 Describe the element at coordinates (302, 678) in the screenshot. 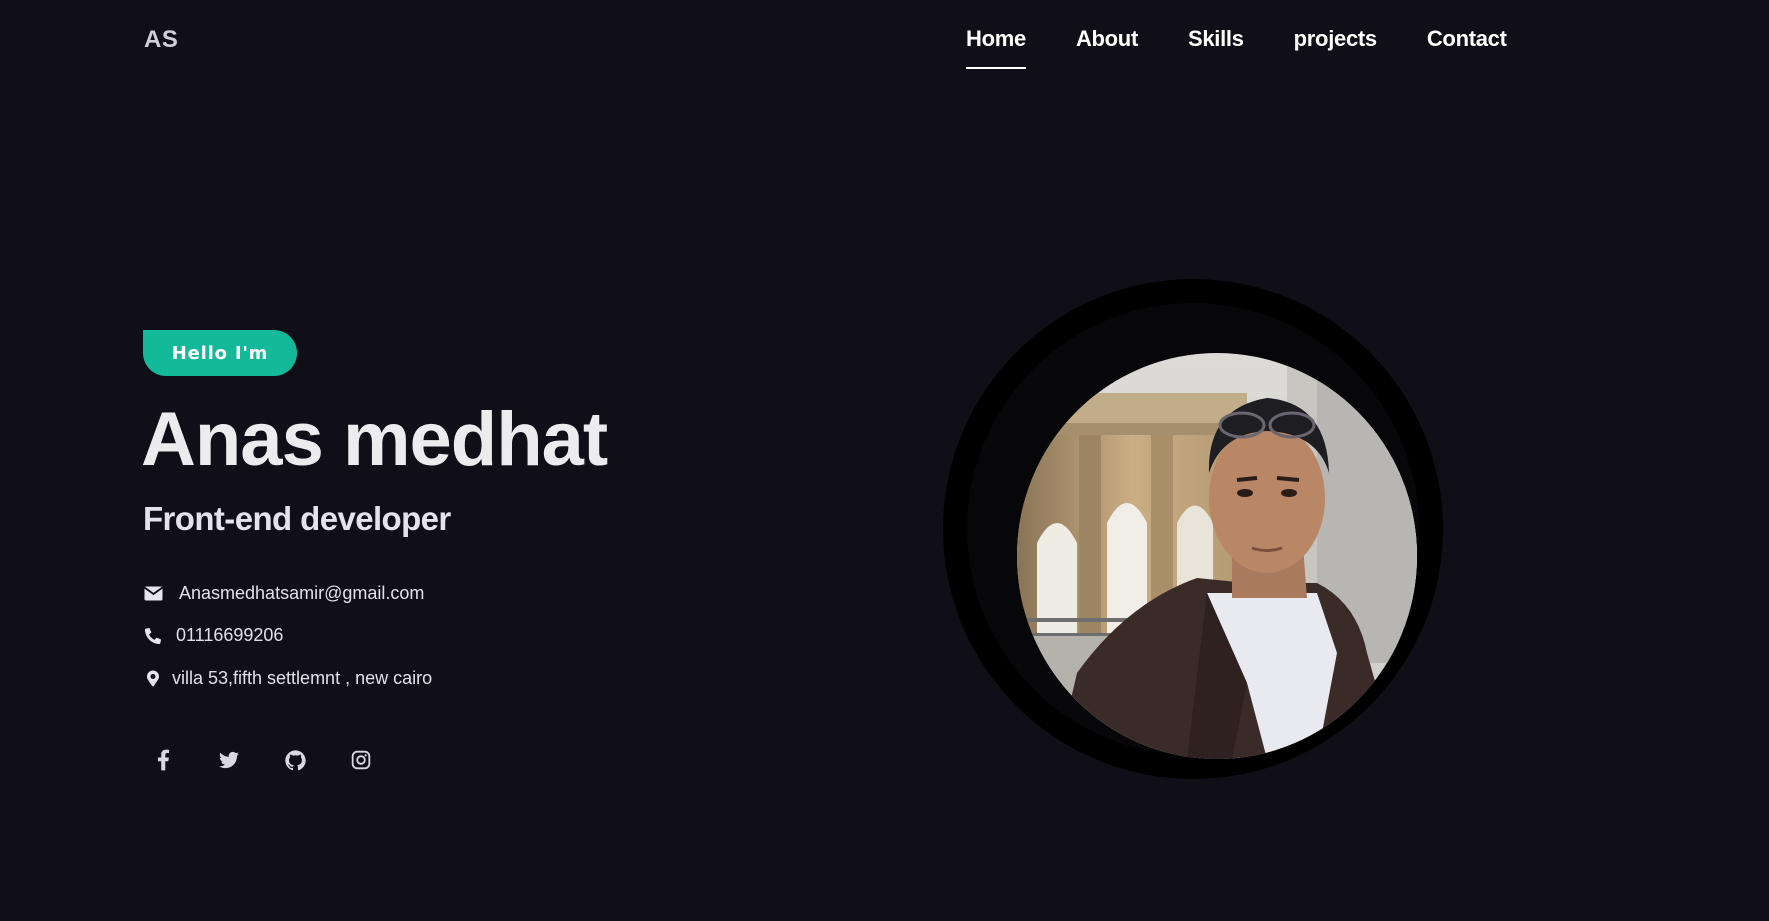

I see `contact-address-text: villa 53,fifth settlemnt , new cairo` at that location.